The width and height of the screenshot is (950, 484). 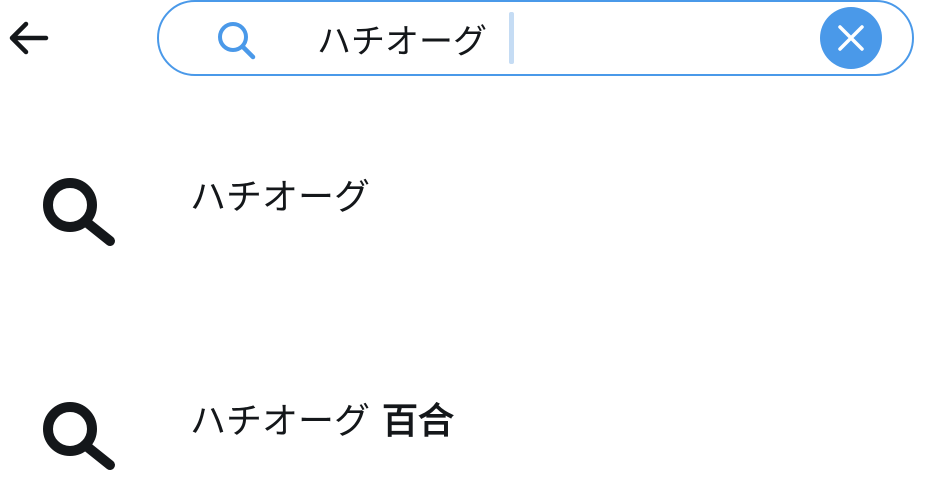 I want to click on arrow-left-icon, so click(x=29, y=38).